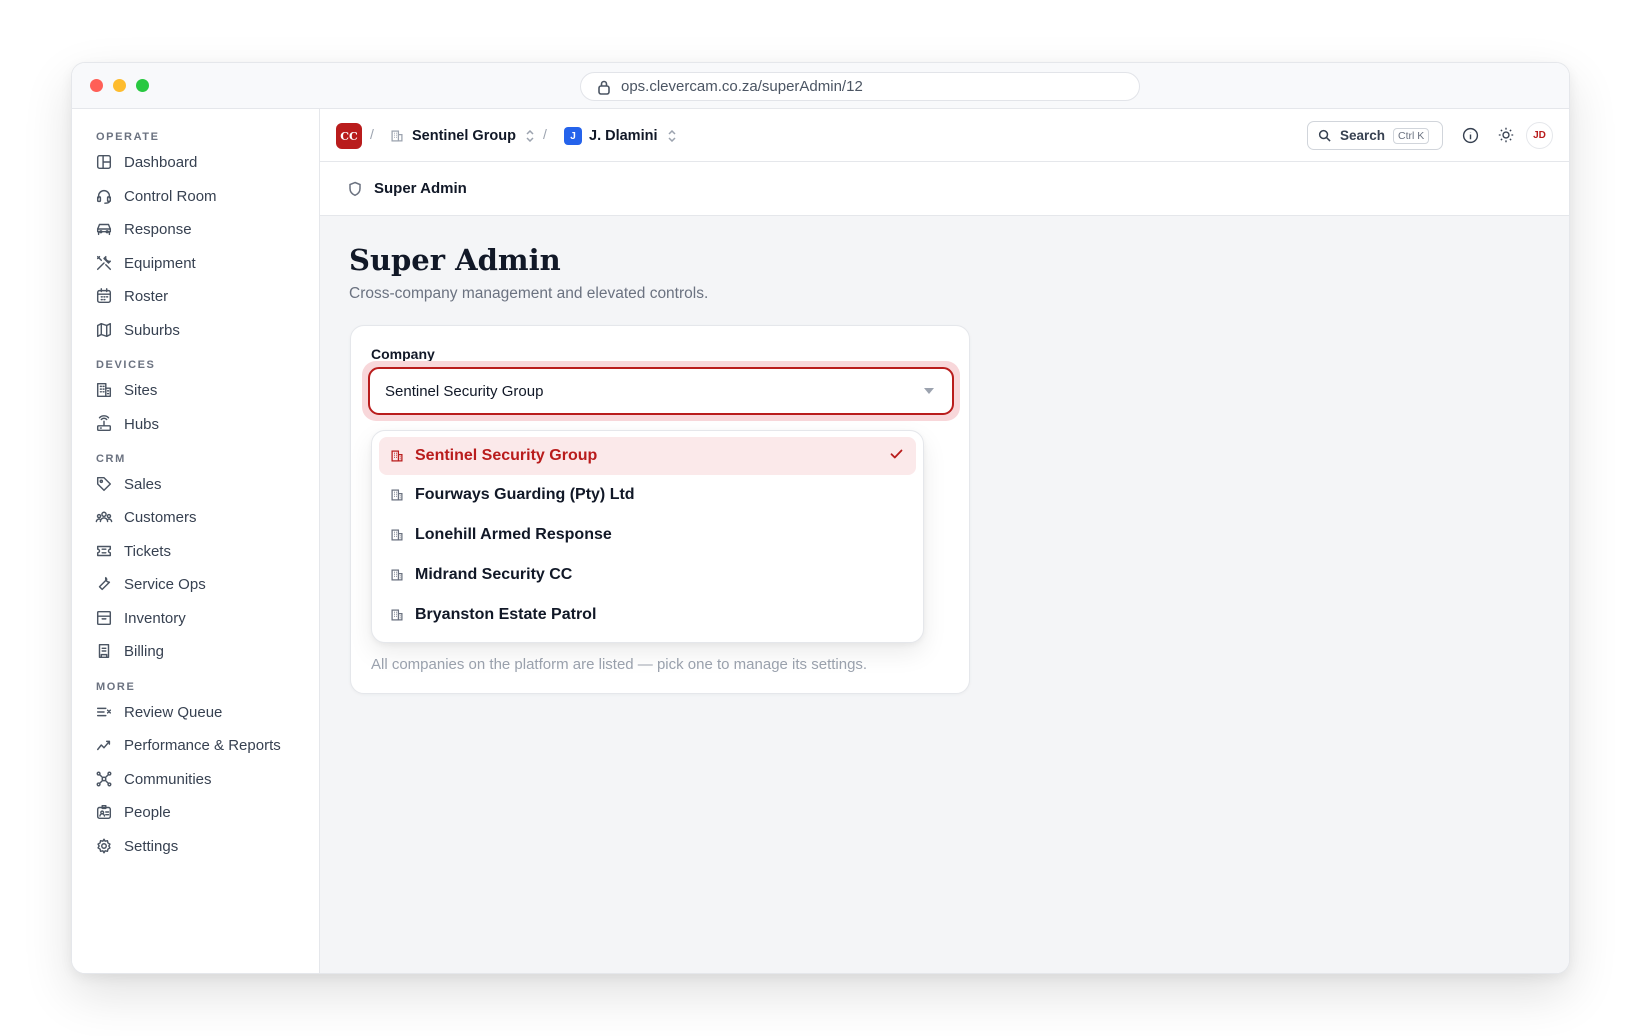 This screenshot has width=1640, height=1036. What do you see at coordinates (173, 712) in the screenshot?
I see `sidebar-item-label: Review Queue` at bounding box center [173, 712].